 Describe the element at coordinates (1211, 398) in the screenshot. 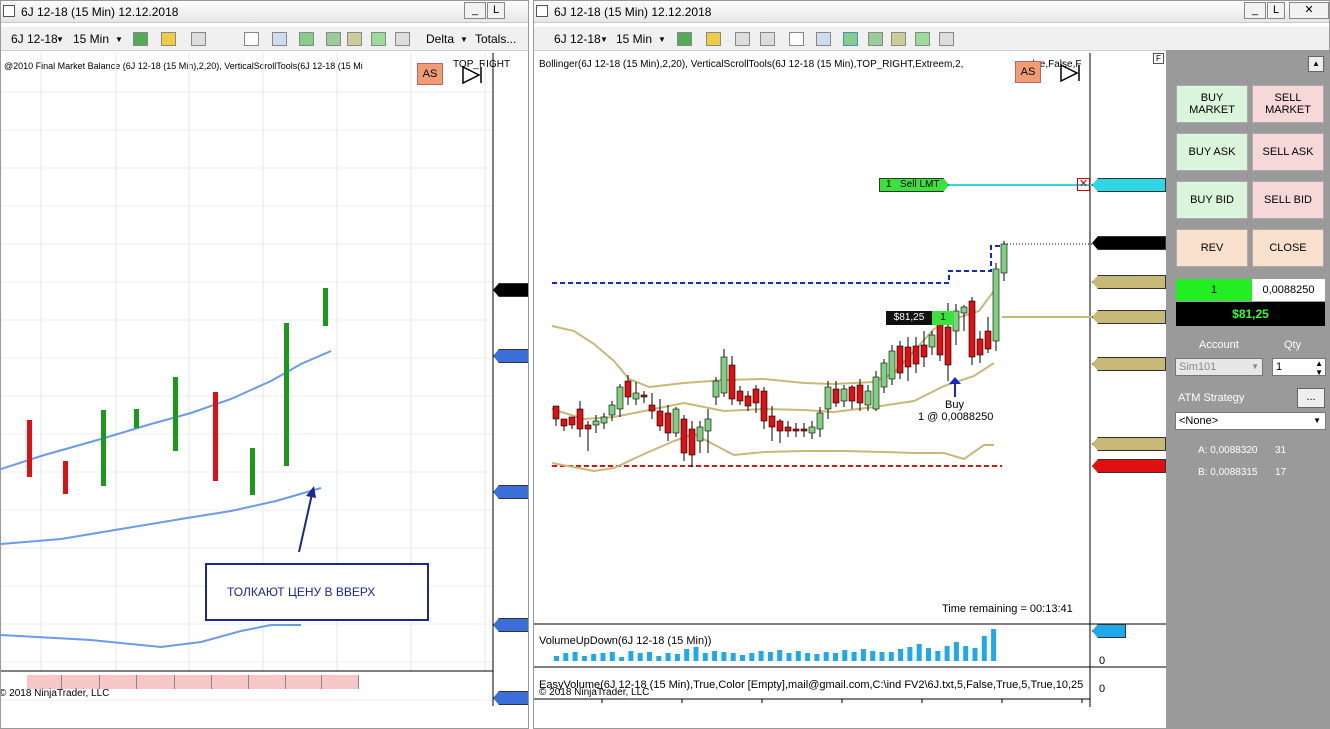

I see `atm-strategy-label: ATM Strategy` at that location.